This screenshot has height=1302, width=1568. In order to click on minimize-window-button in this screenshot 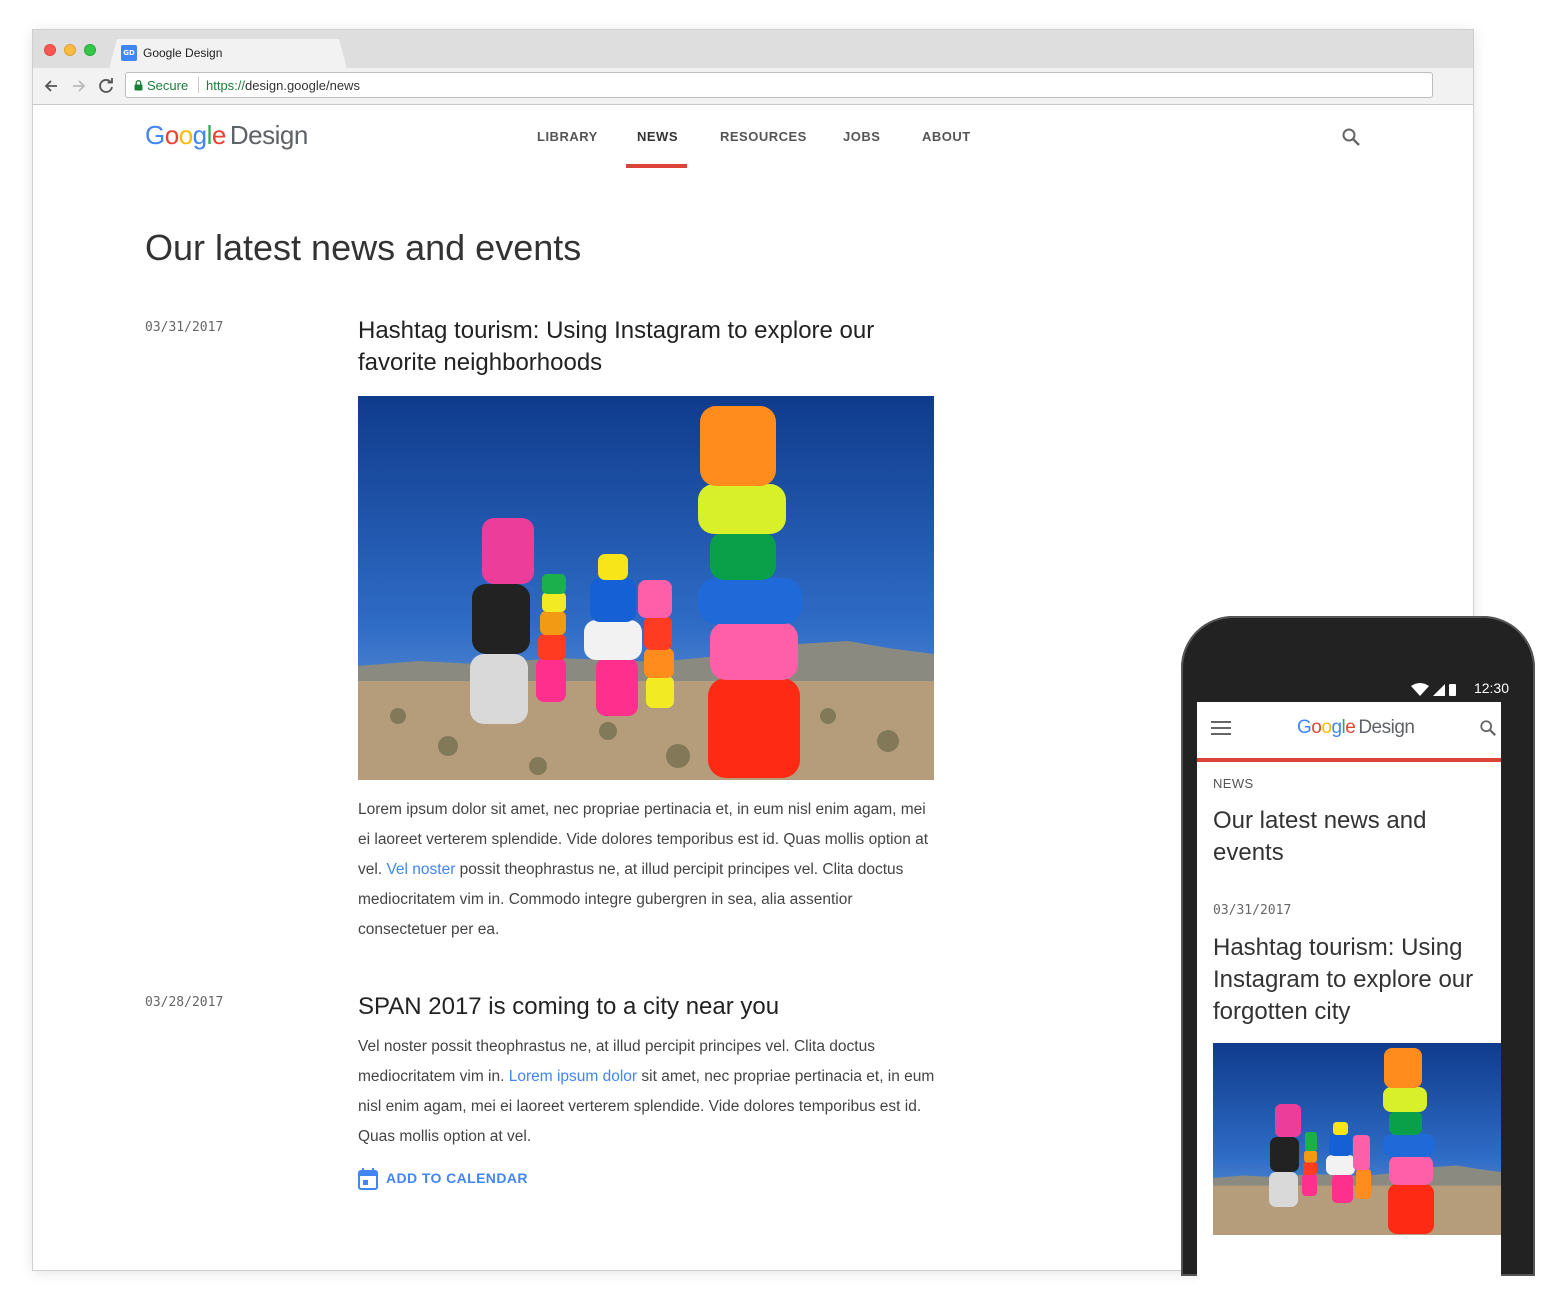, I will do `click(70, 50)`.